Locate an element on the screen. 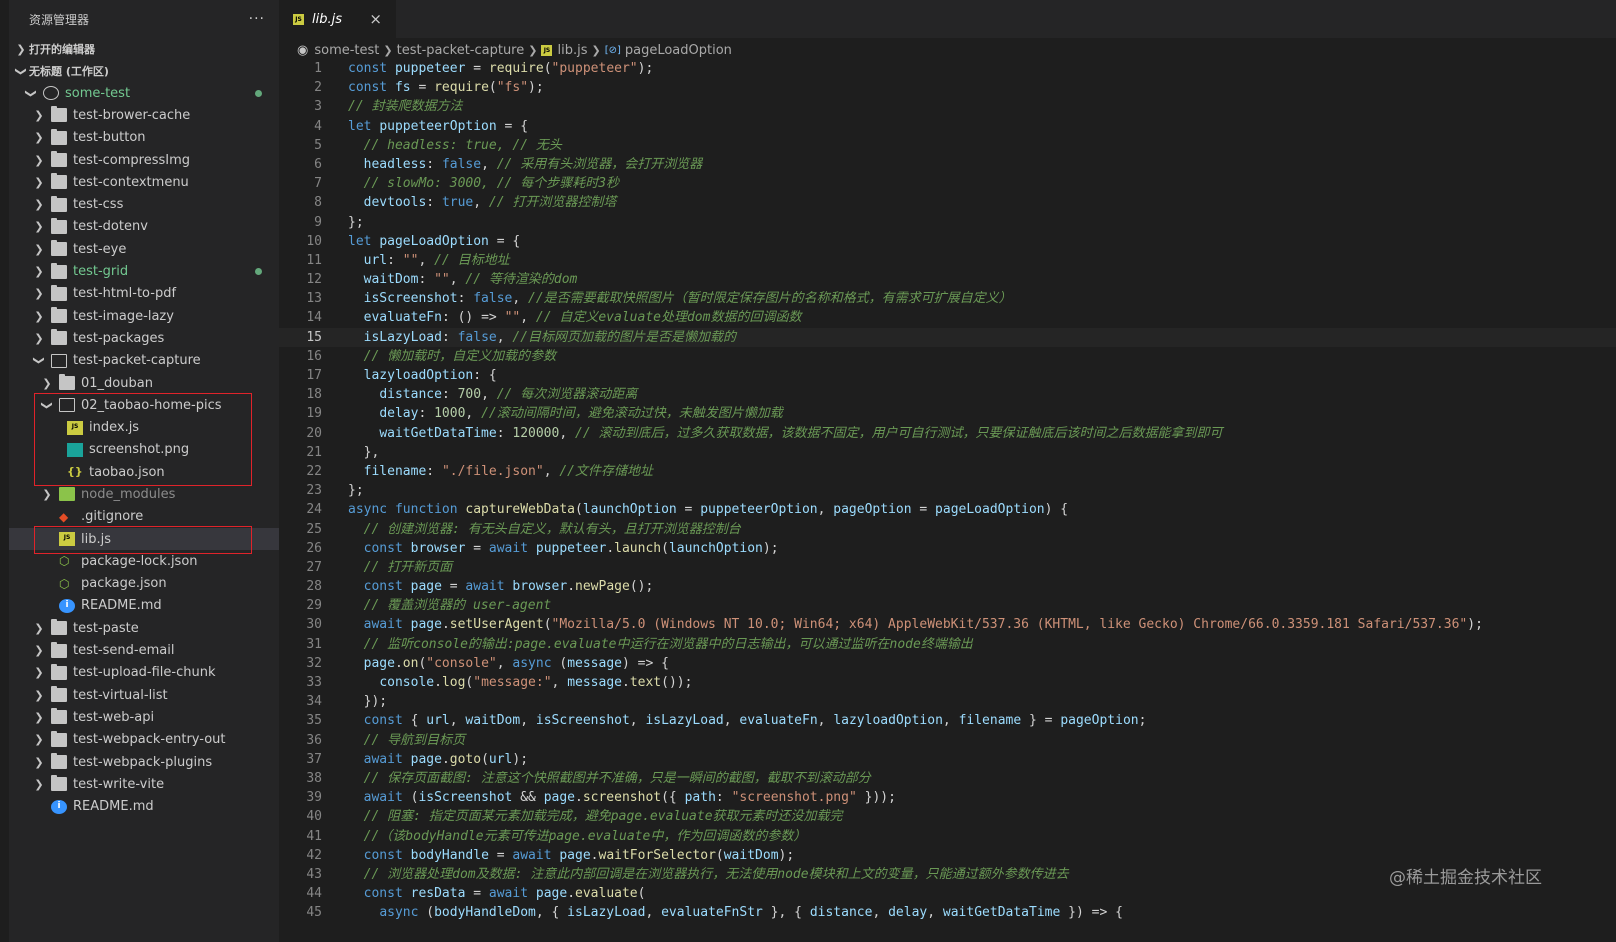  line-number: 33 is located at coordinates (314, 682).